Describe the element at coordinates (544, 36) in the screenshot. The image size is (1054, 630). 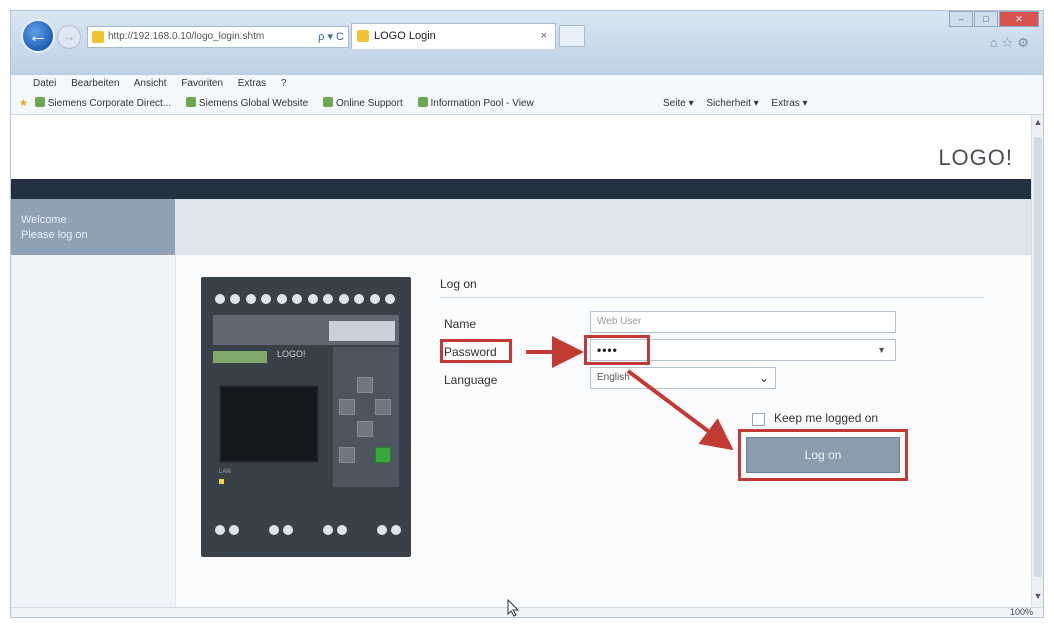
I see `tab-close-icon: ×` at that location.